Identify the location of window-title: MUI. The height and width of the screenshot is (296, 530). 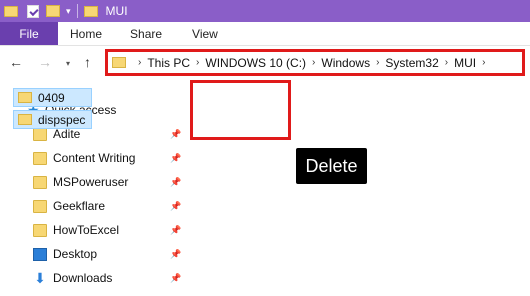
(116, 11).